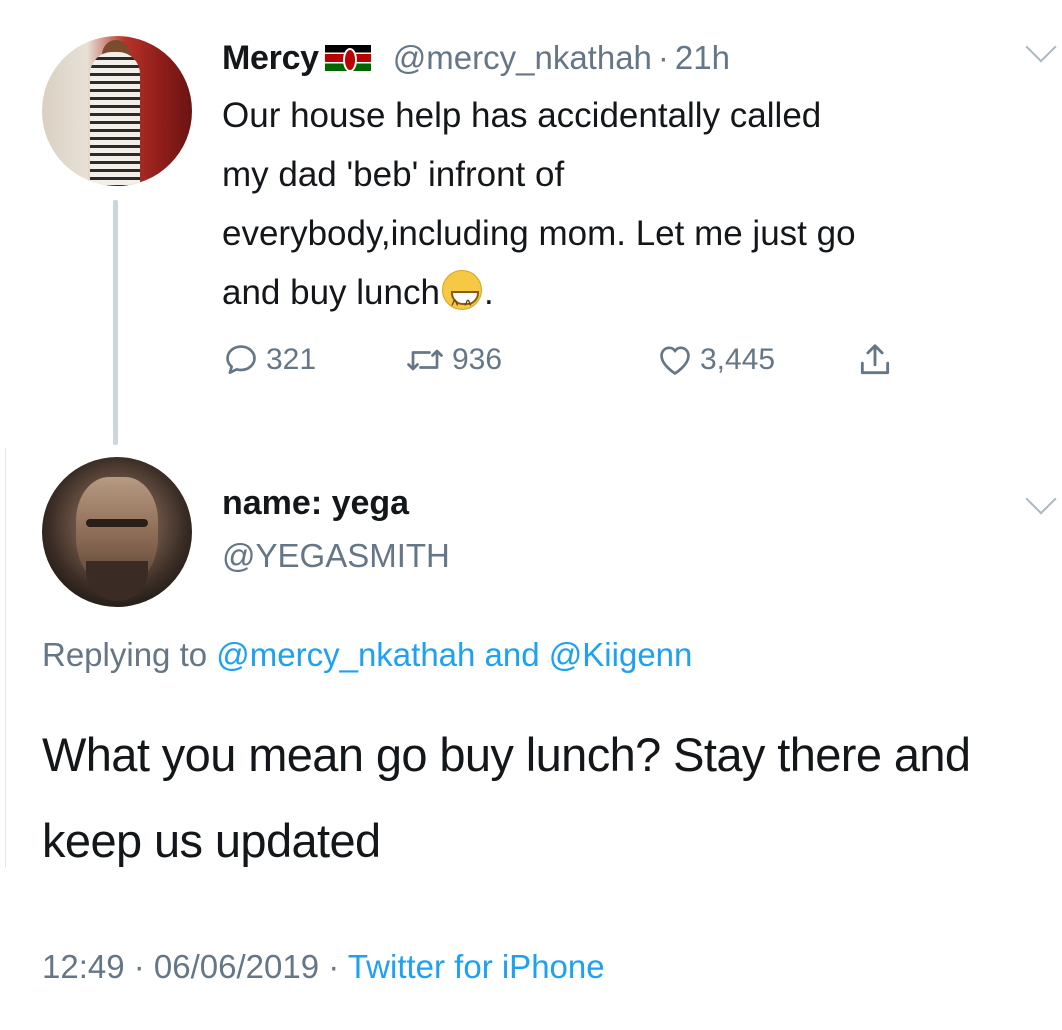 The width and height of the screenshot is (1062, 1030). Describe the element at coordinates (512, 654) in the screenshot. I see `replying-and: and` at that location.